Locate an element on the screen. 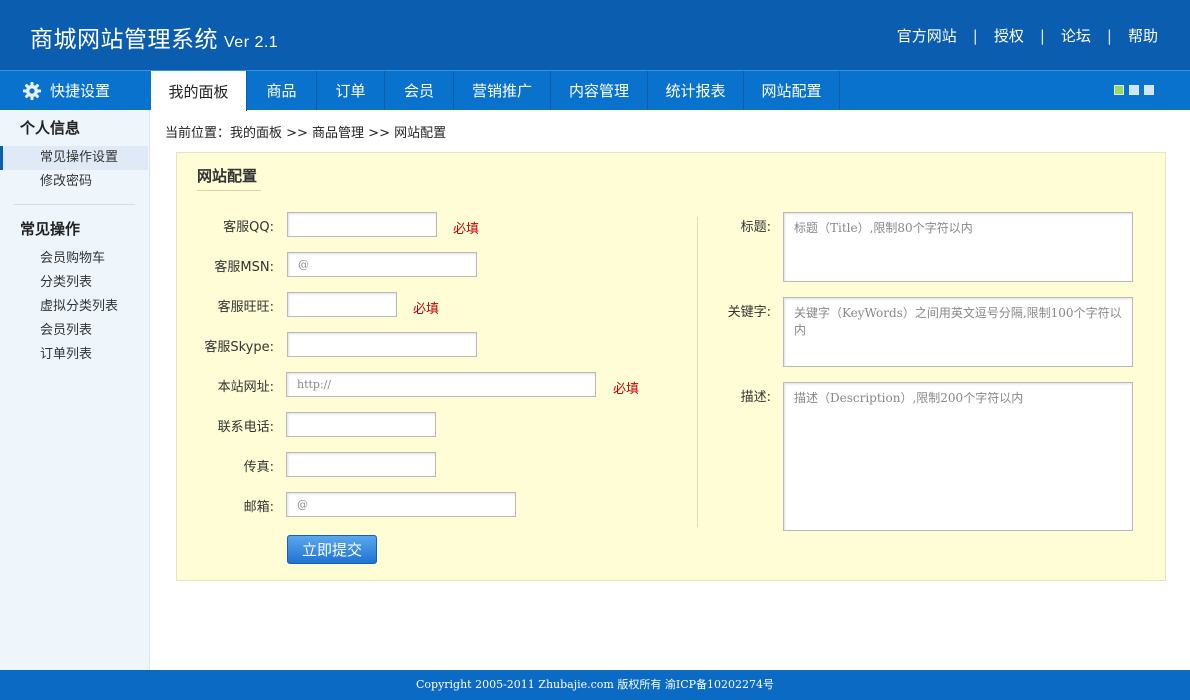 The width and height of the screenshot is (1190, 700). phone-label: 联系电话: is located at coordinates (245, 427).